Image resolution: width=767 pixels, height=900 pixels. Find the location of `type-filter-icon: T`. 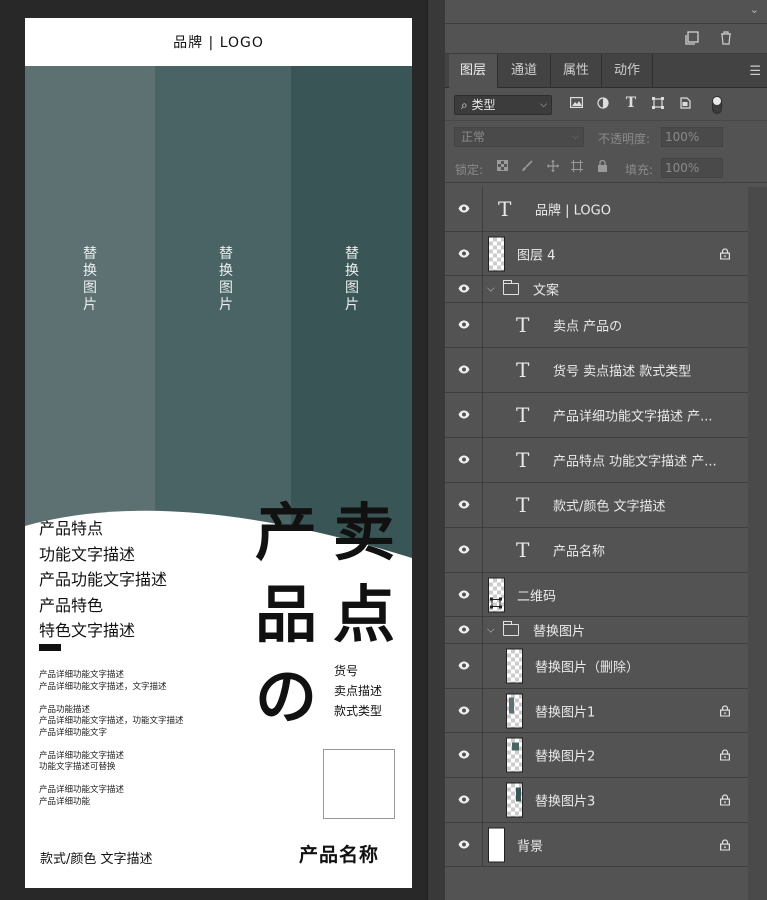

type-filter-icon: T is located at coordinates (631, 103).